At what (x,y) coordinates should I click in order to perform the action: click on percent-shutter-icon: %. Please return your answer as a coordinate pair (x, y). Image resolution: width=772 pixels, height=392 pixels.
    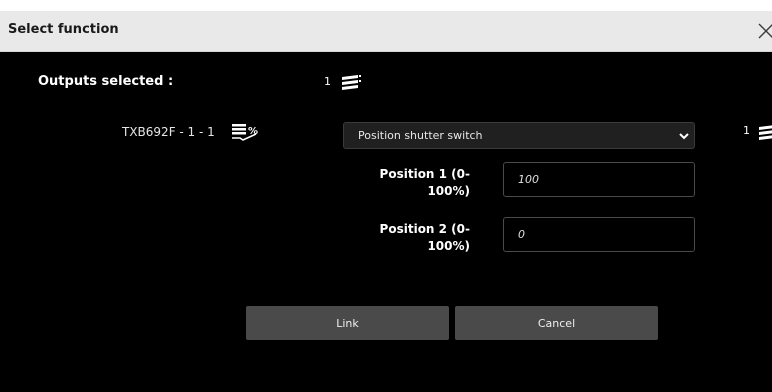
    Looking at the image, I should click on (245, 132).